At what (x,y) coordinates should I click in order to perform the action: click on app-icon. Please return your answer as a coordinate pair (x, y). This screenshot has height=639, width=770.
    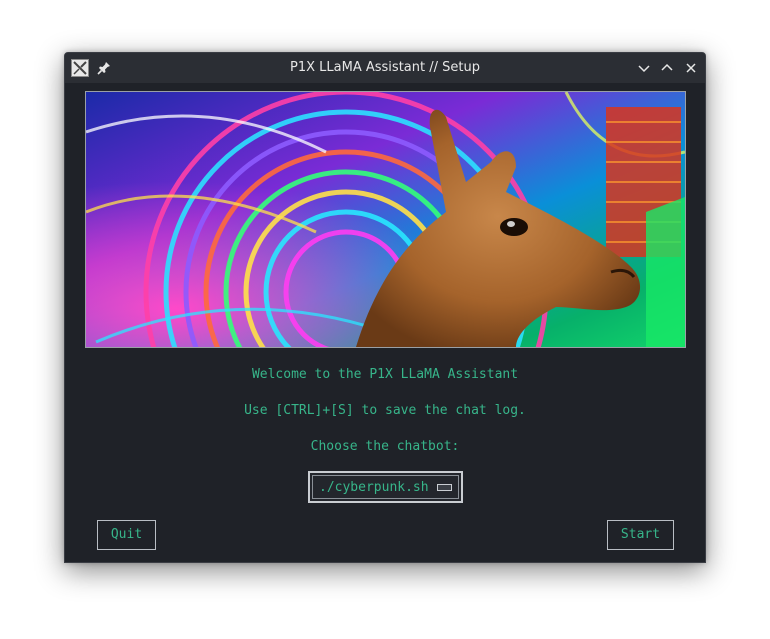
    Looking at the image, I should click on (80, 68).